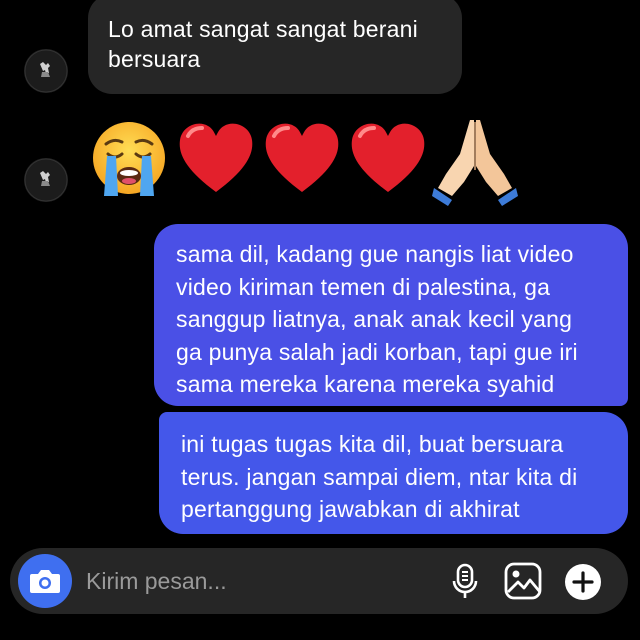 The height and width of the screenshot is (640, 640). I want to click on emoji-message, so click(308, 163).